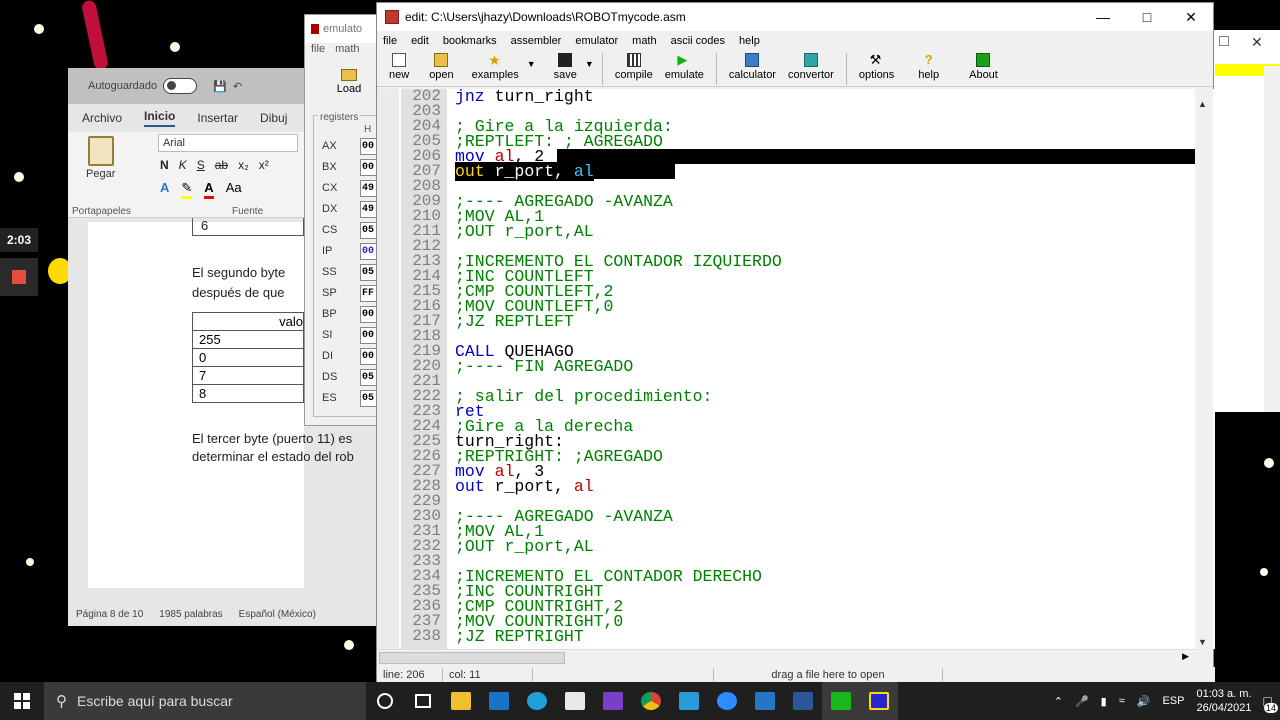  Describe the element at coordinates (1224, 41) in the screenshot. I see `maximize-icon` at that location.